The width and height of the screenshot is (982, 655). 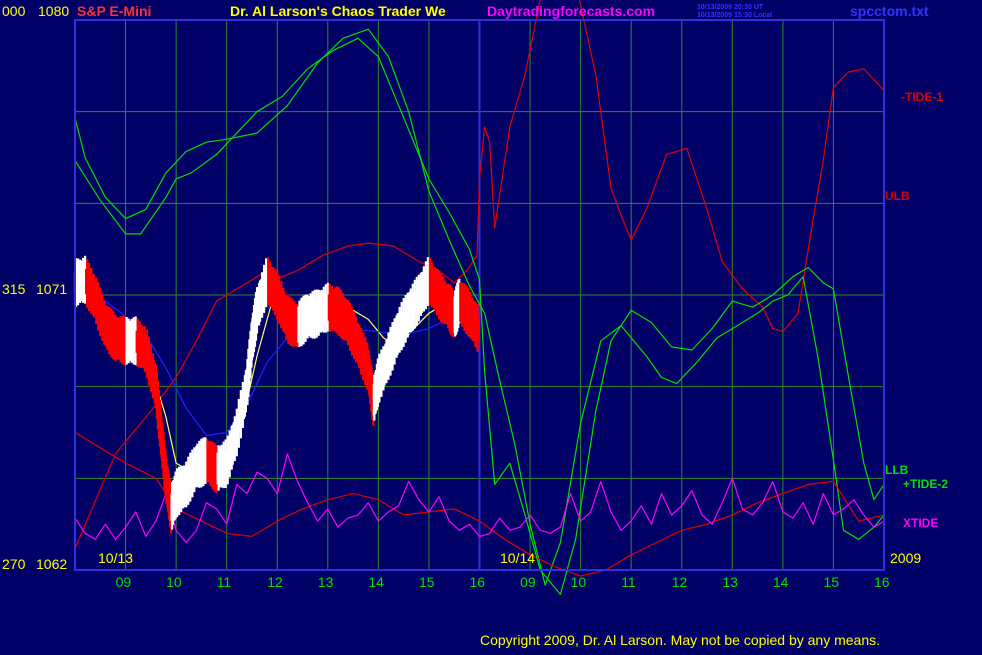 What do you see at coordinates (916, 310) in the screenshot?
I see `legend-labels: -TIDE-1 ULB LLB +TIDE-2 XTIDE` at bounding box center [916, 310].